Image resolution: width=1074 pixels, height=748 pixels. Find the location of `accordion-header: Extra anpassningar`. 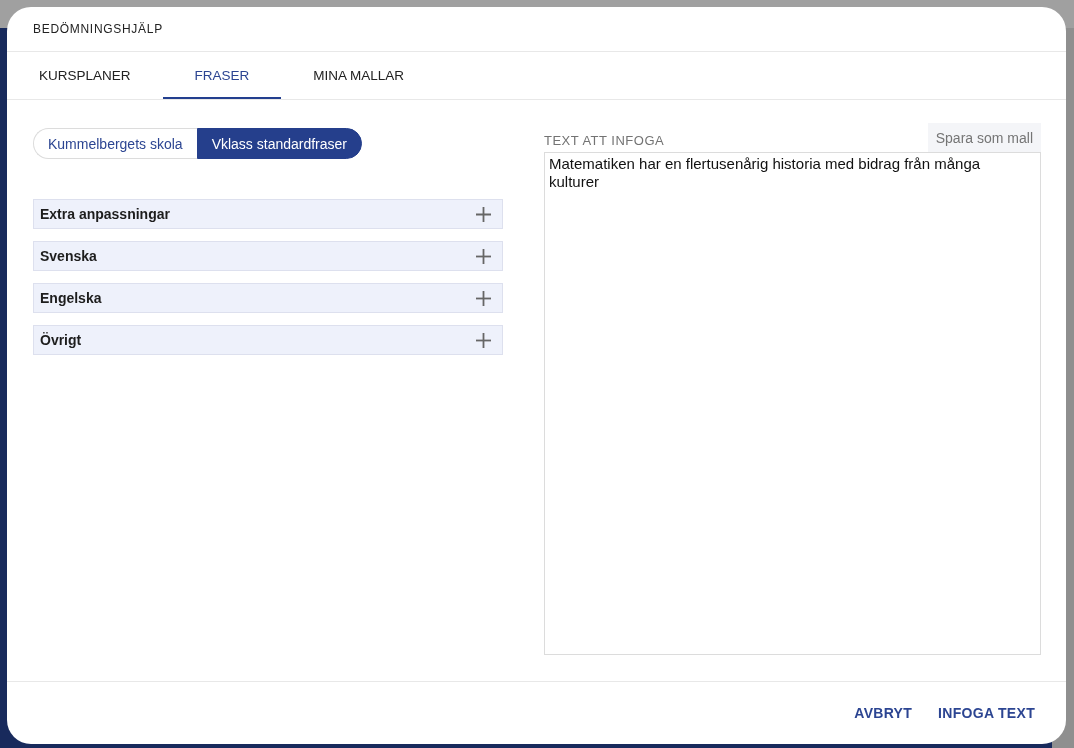

accordion-header: Extra anpassningar is located at coordinates (268, 214).